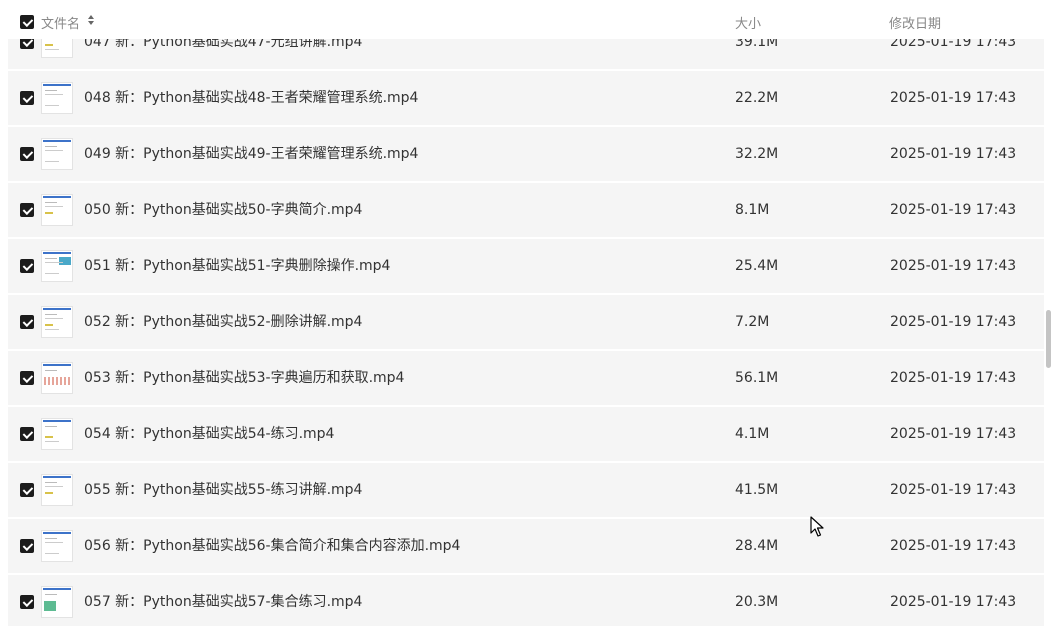 Image resolution: width=1052 pixels, height=629 pixels. I want to click on file-size: 7.2M, so click(752, 322).